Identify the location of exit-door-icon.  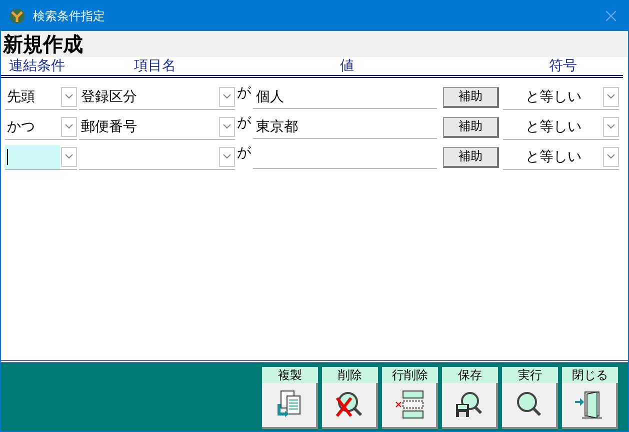
(589, 405).